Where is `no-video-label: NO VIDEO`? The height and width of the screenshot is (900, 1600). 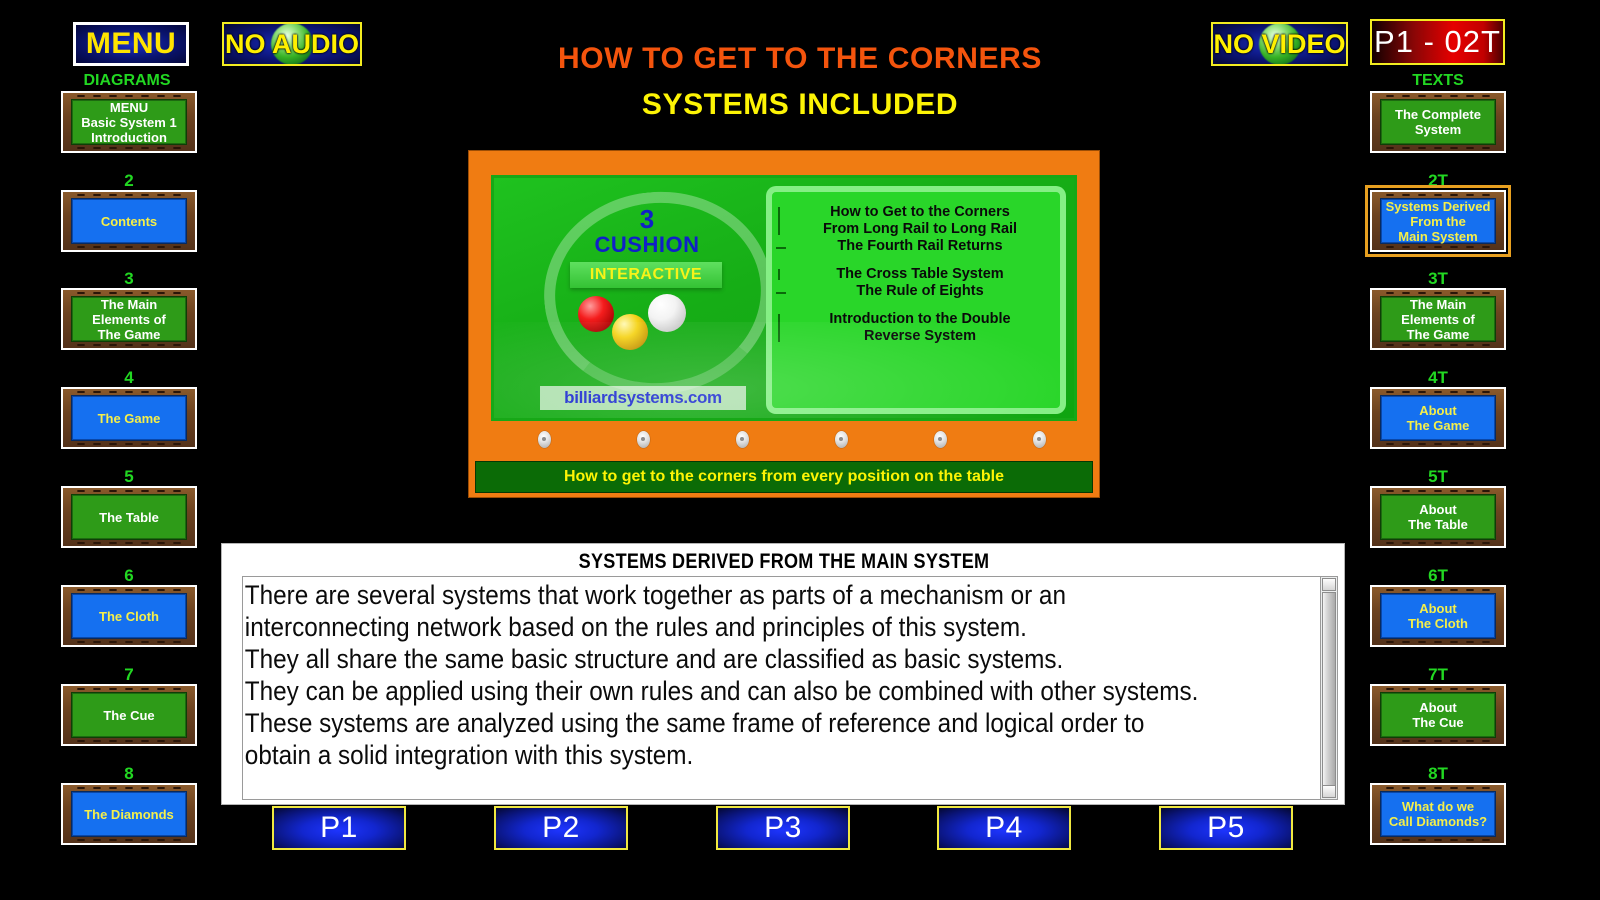 no-video-label: NO VIDEO is located at coordinates (1279, 43).